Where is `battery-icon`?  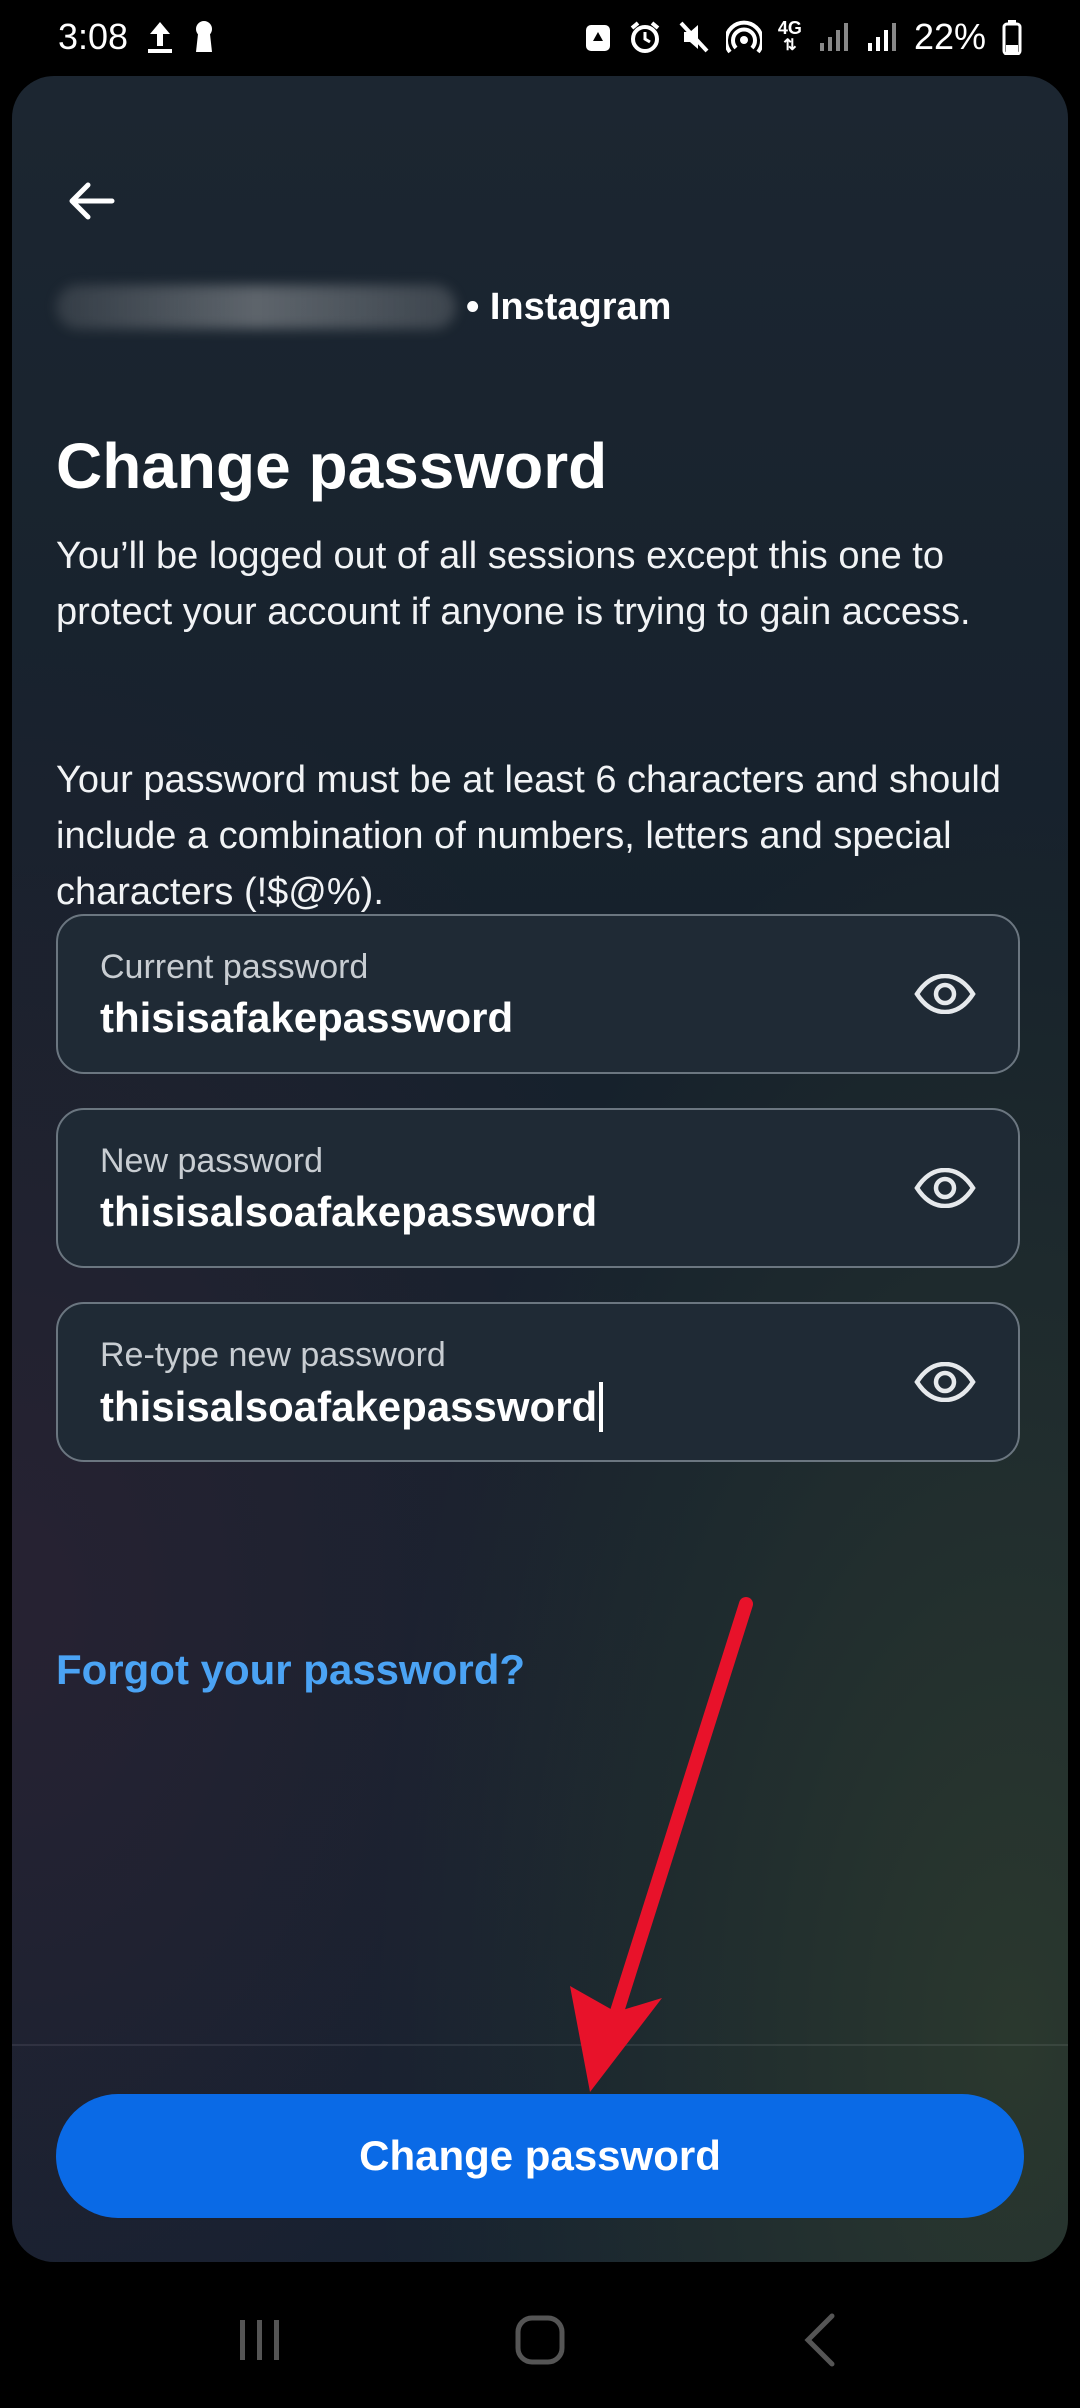 battery-icon is located at coordinates (1012, 37).